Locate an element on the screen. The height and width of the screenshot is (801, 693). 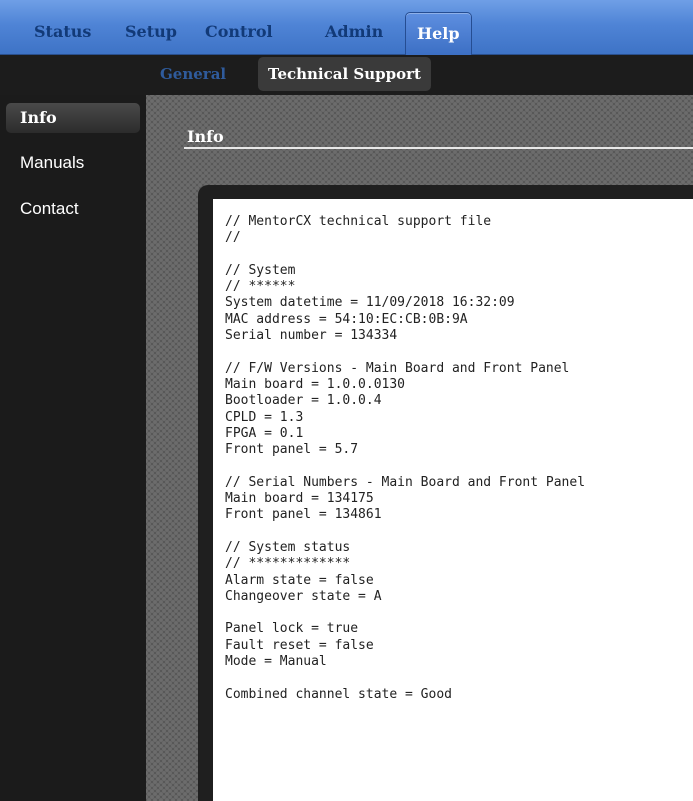
file-line: MAC address = 54:10:EC:CB:0B:9A is located at coordinates (346, 319).